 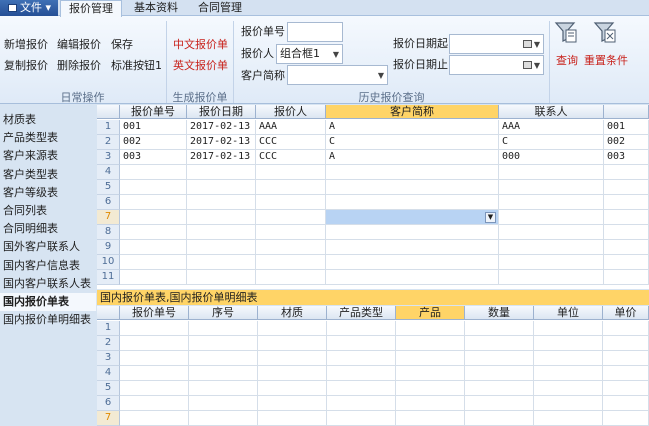 What do you see at coordinates (108, 157) in the screenshot?
I see `row-number: 3` at bounding box center [108, 157].